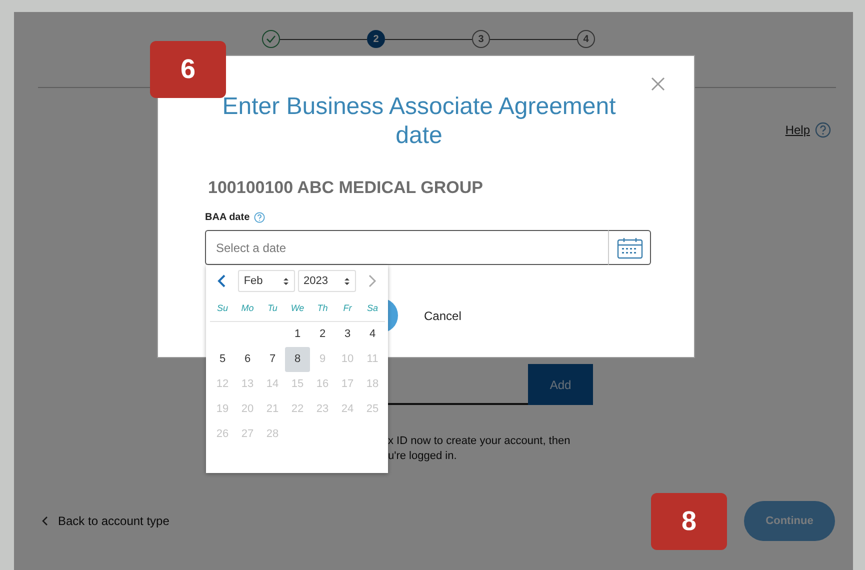 The image size is (865, 570). Describe the element at coordinates (347, 384) in the screenshot. I see `calendar-day: 17` at that location.